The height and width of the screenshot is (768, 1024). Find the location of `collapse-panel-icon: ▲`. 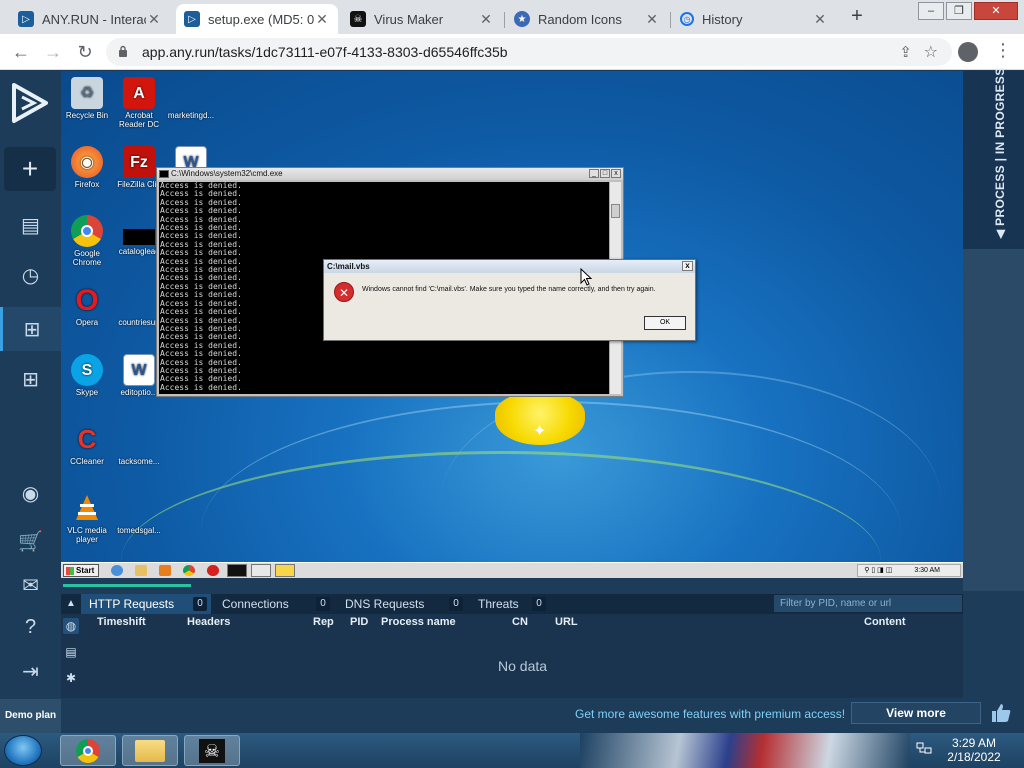

collapse-panel-icon: ▲ is located at coordinates (71, 604).